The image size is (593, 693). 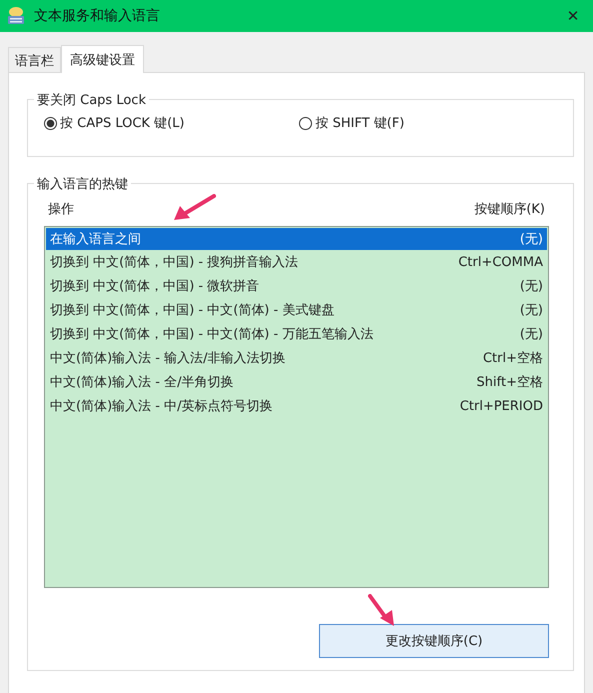 What do you see at coordinates (509, 209) in the screenshot?
I see `column-header: 按键顺序(K)` at bounding box center [509, 209].